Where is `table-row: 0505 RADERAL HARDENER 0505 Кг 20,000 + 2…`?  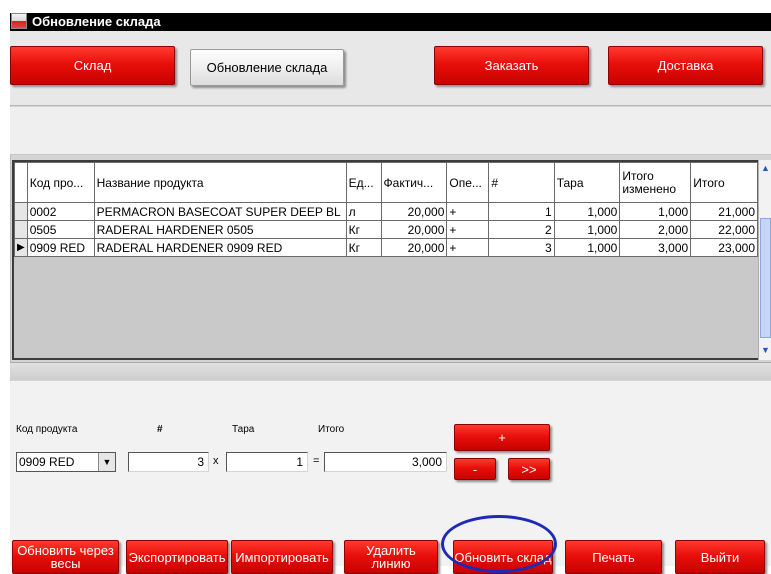 table-row: 0505 RADERAL HARDENER 0505 Кг 20,000 + 2… is located at coordinates (386, 229).